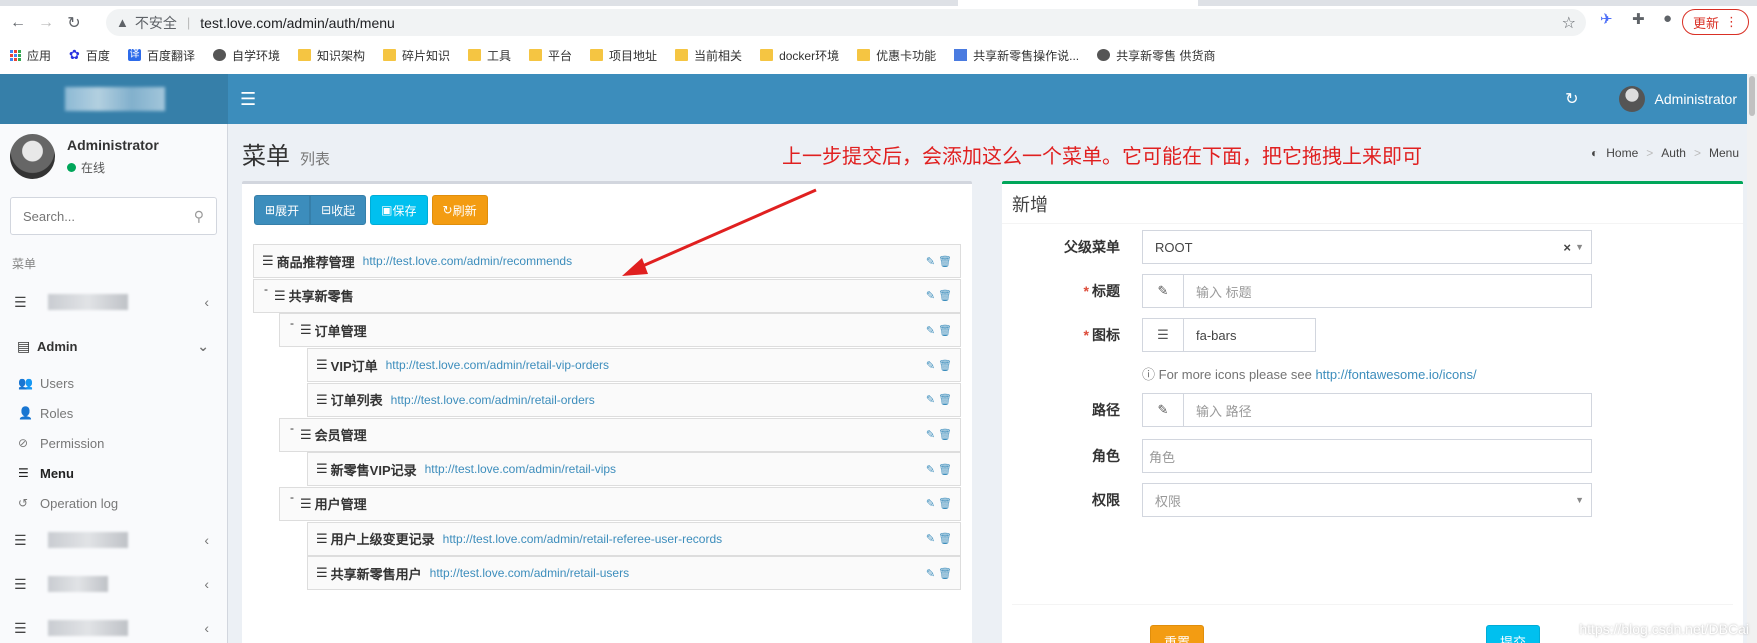  What do you see at coordinates (161, 55) in the screenshot?
I see `bookmark-item: 译百度翻译` at bounding box center [161, 55].